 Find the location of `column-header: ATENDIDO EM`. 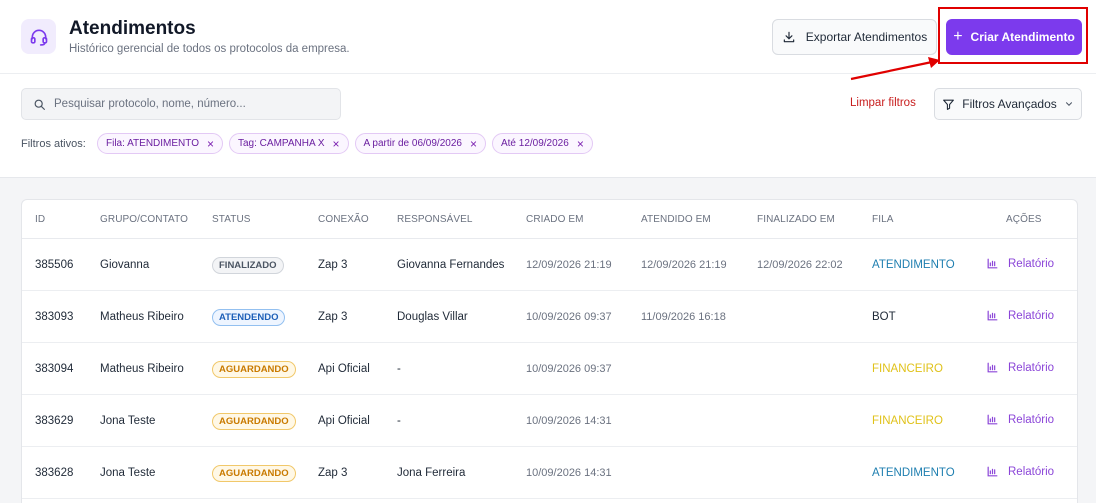

column-header: ATENDIDO EM is located at coordinates (676, 219).